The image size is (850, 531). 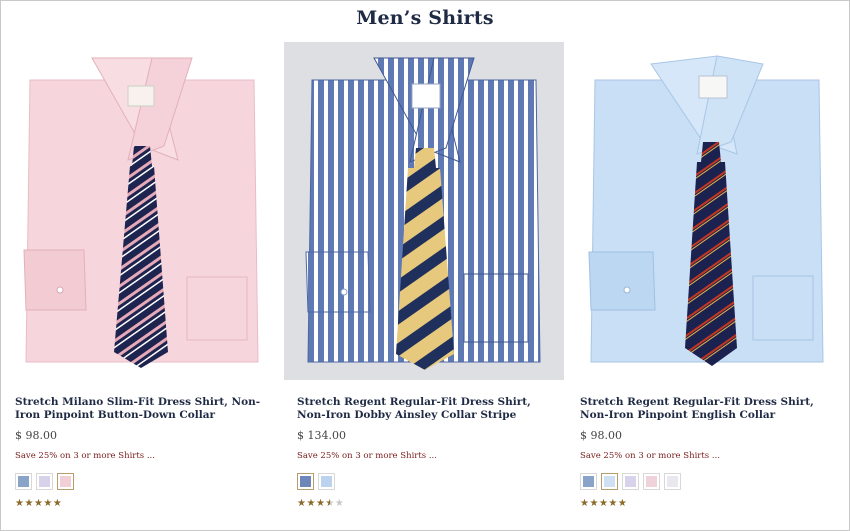 What do you see at coordinates (321, 435) in the screenshot?
I see `product-price: $ 134.00` at bounding box center [321, 435].